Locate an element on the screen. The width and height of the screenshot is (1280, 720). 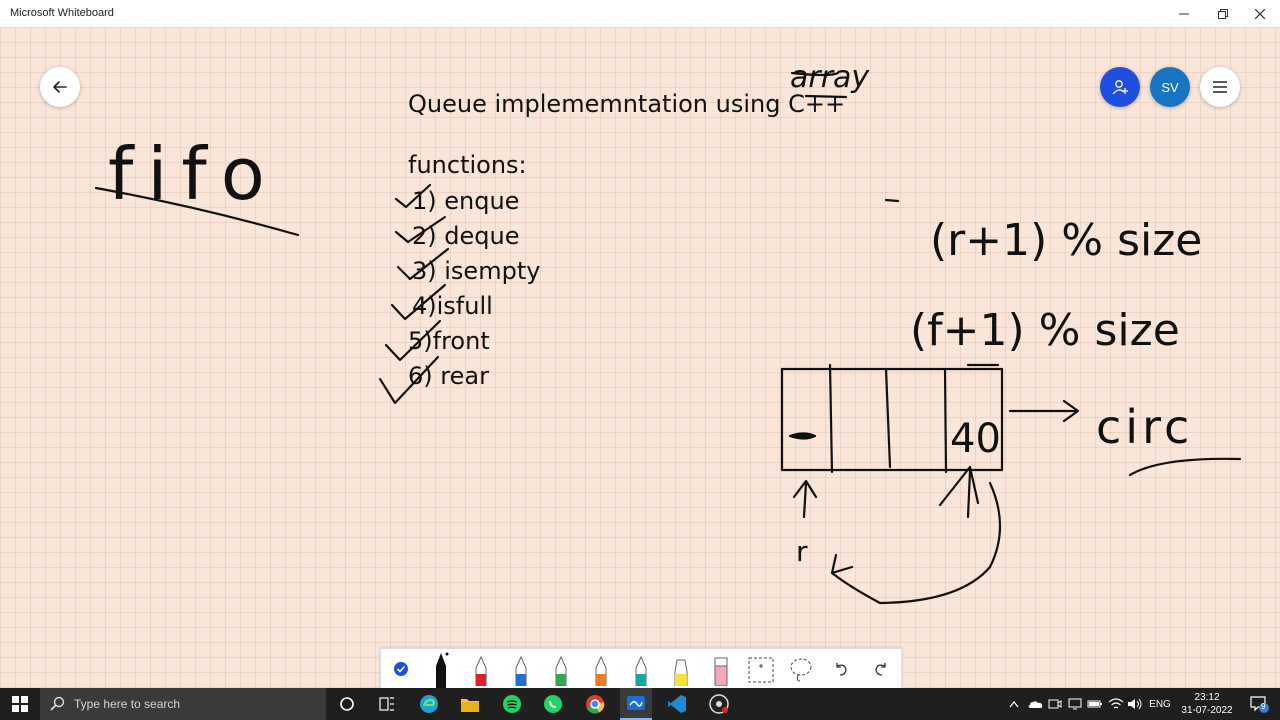
obs-app is located at coordinates (719, 704).